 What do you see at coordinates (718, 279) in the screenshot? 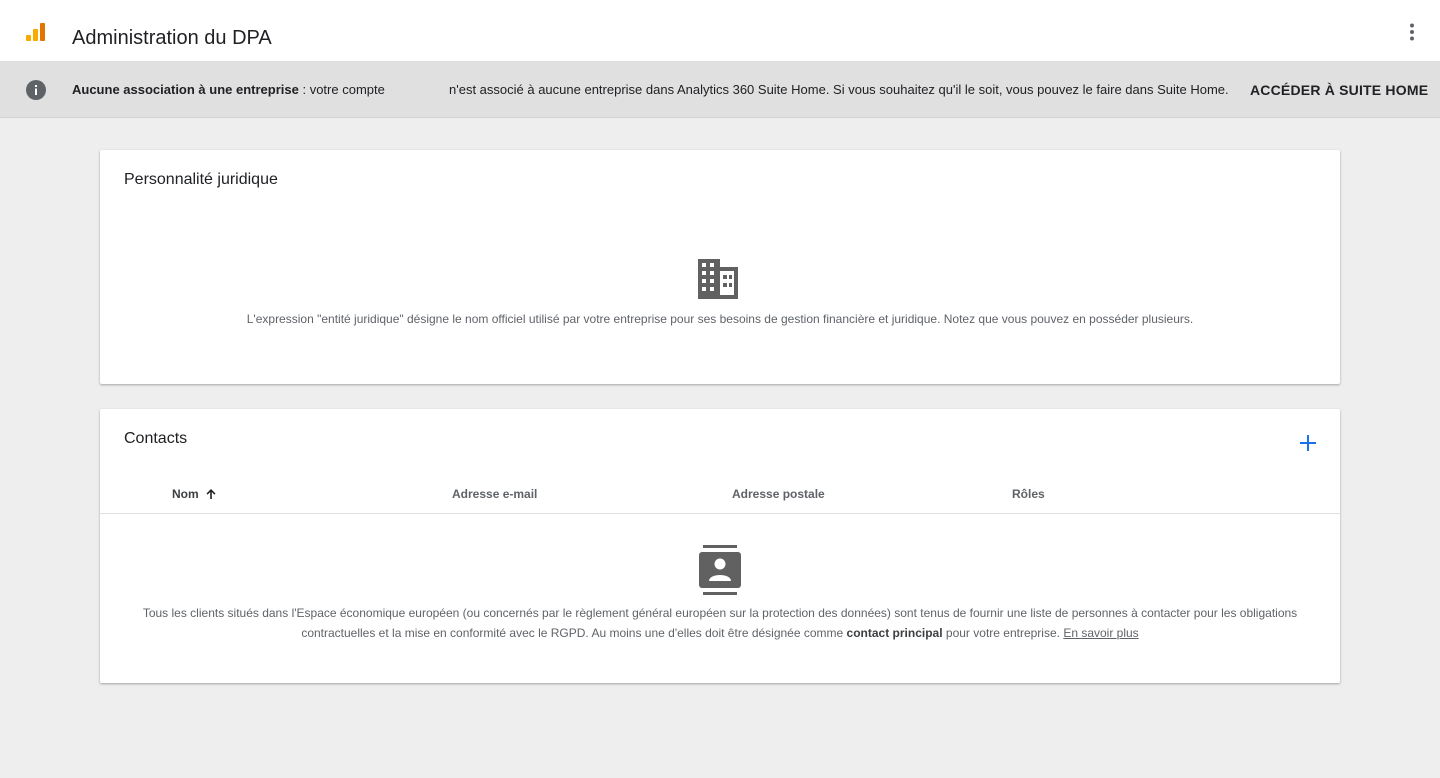
I see `building-icon` at bounding box center [718, 279].